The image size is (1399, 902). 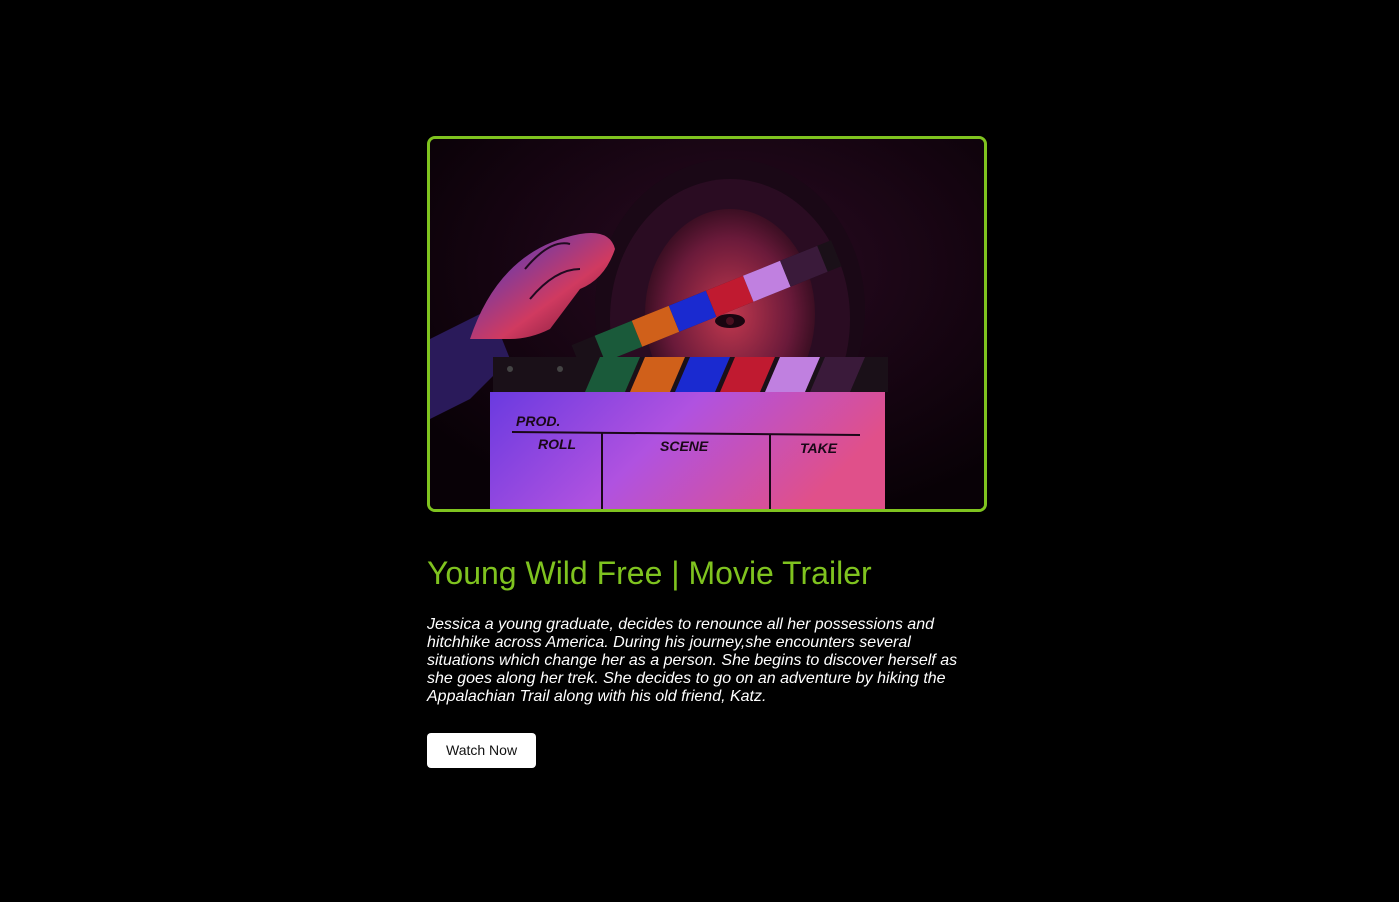 I want to click on clapper-roll-label: ROLL, so click(x=557, y=444).